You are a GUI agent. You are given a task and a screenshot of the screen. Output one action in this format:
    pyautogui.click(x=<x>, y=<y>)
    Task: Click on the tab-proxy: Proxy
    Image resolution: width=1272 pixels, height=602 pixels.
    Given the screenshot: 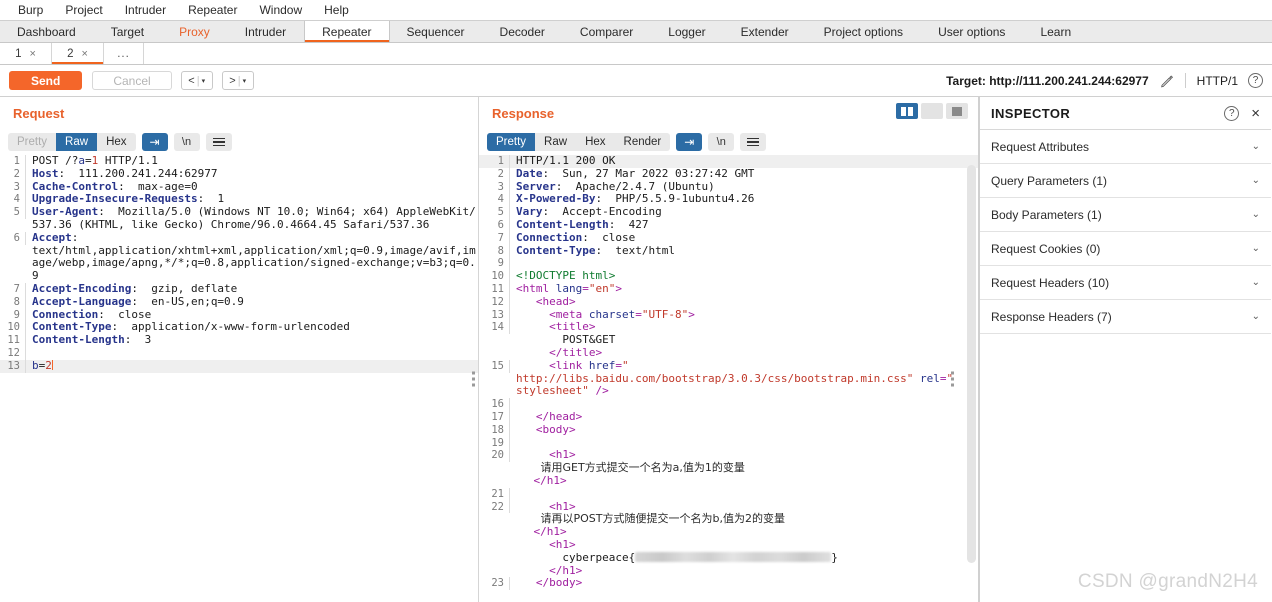 What is the action you would take?
    pyautogui.click(x=195, y=31)
    